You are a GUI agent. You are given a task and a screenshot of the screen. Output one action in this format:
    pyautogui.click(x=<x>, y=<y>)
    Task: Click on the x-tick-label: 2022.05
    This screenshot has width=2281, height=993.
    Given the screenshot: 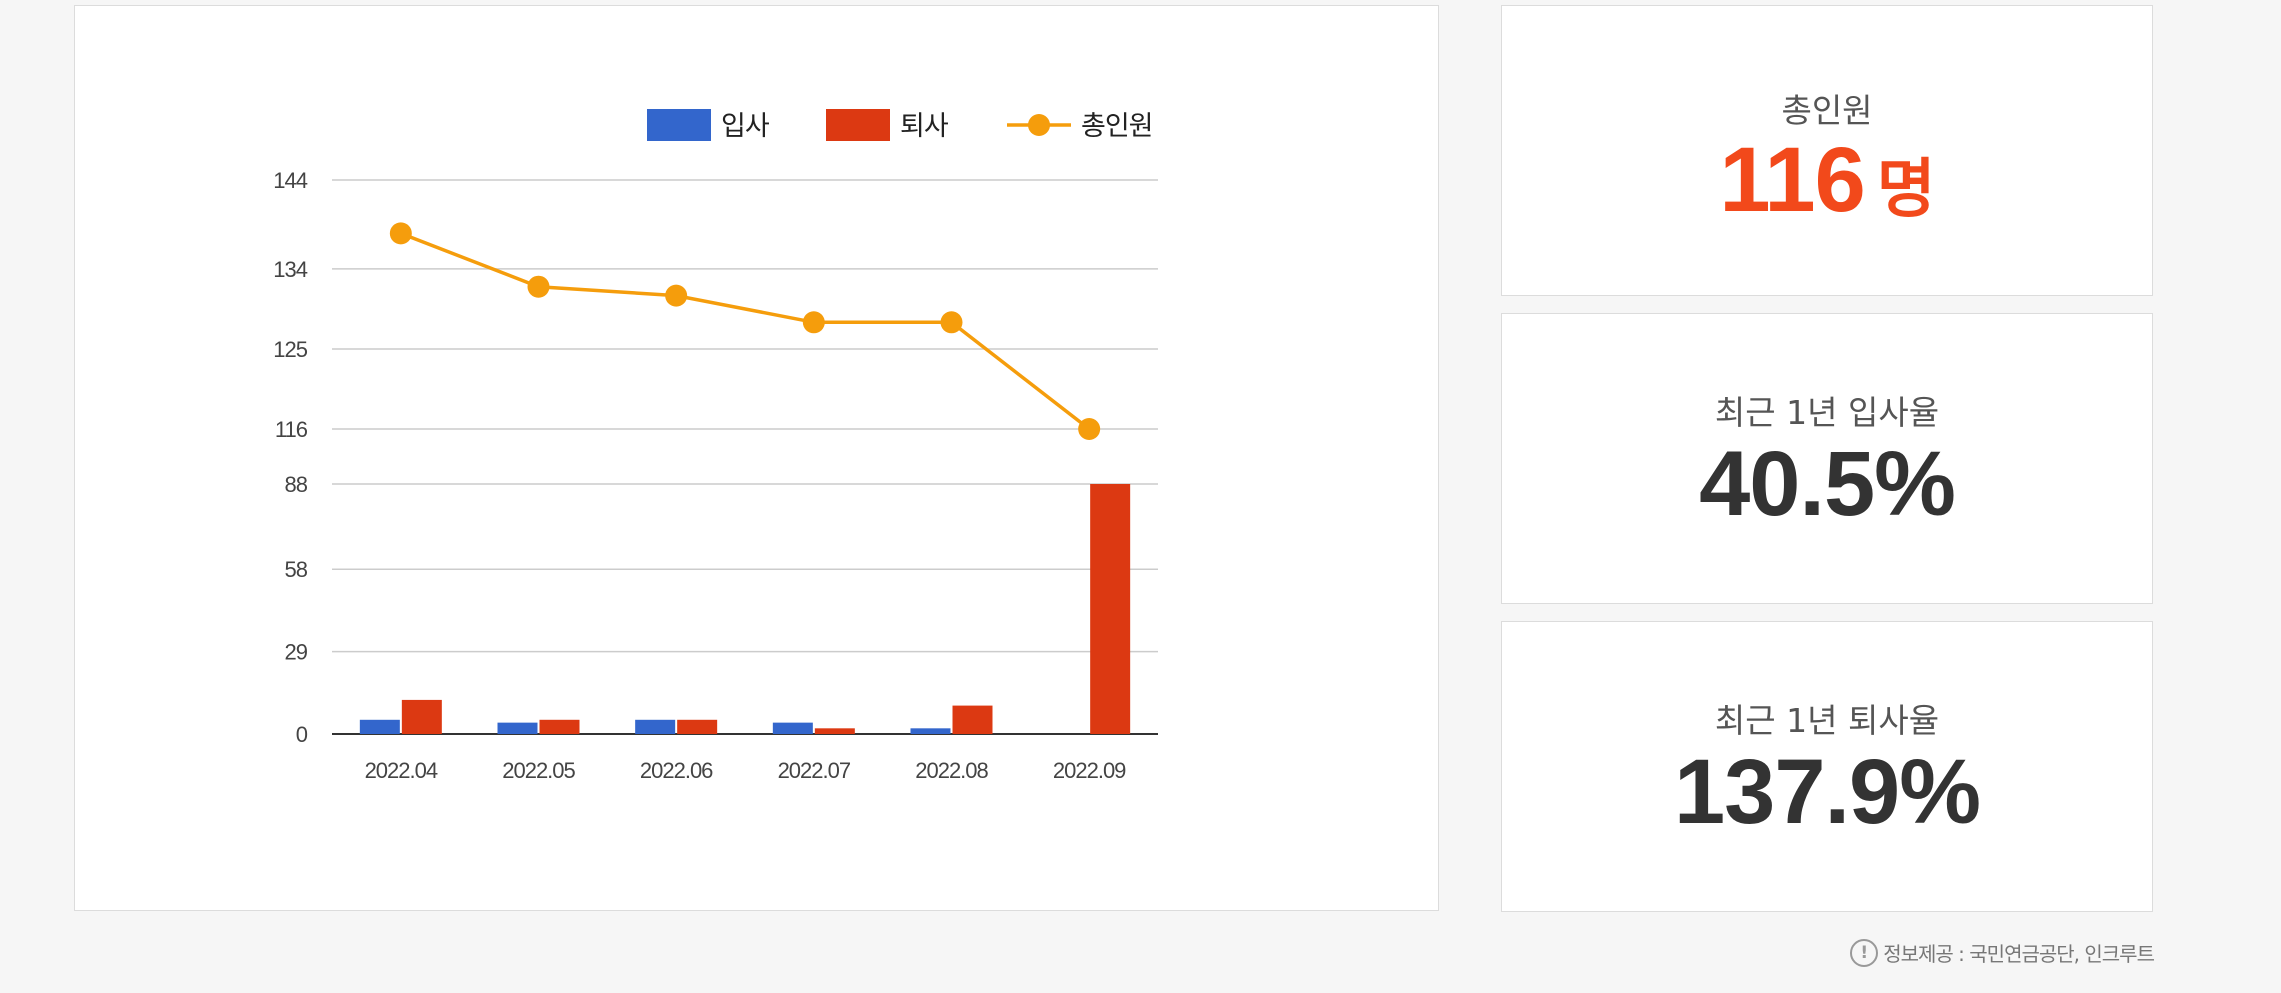 What is the action you would take?
    pyautogui.click(x=538, y=770)
    